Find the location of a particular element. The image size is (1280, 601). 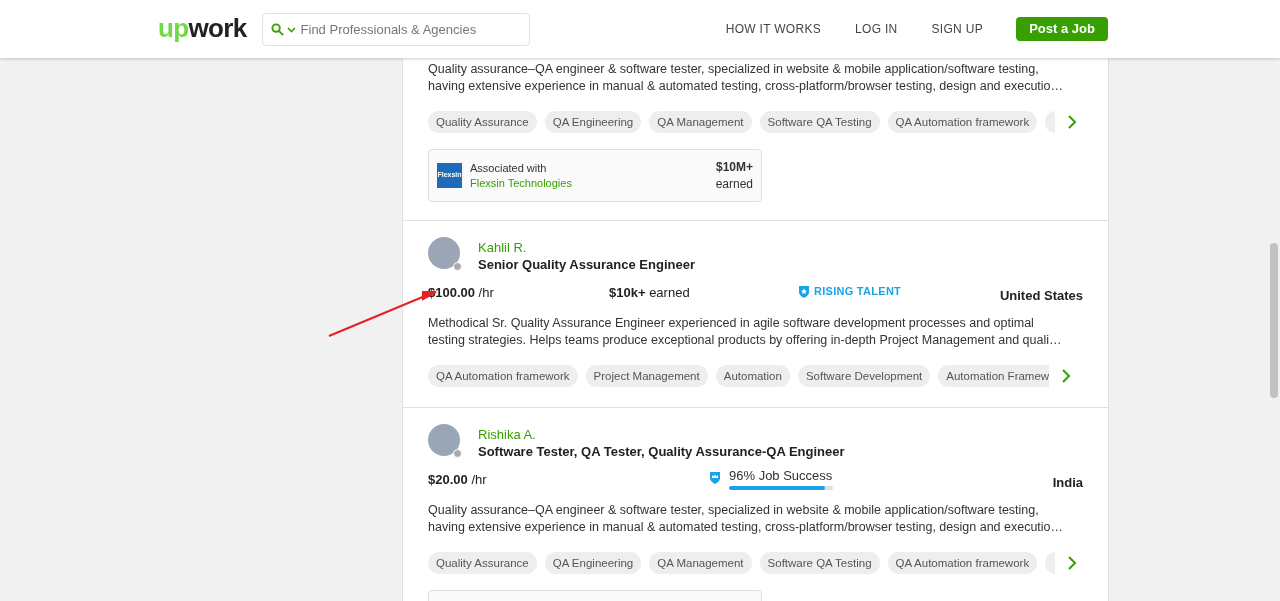

job-success-label: 96% Job Success is located at coordinates (781, 475).